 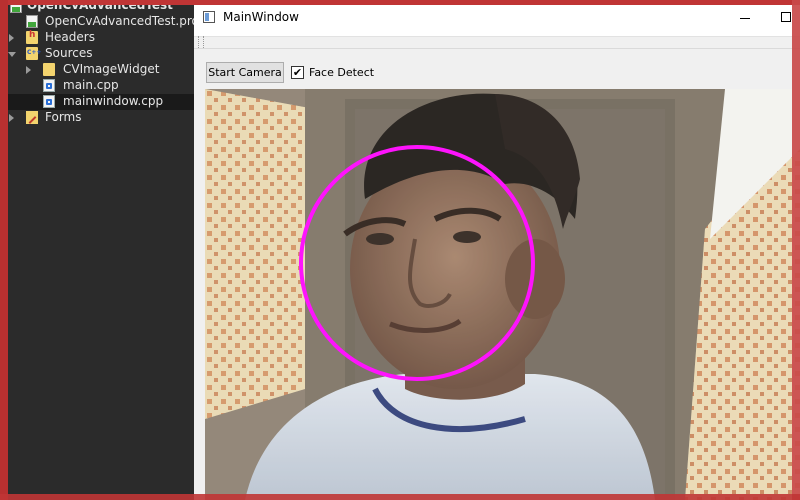 What do you see at coordinates (745, 18) in the screenshot?
I see `minimize-icon` at bounding box center [745, 18].